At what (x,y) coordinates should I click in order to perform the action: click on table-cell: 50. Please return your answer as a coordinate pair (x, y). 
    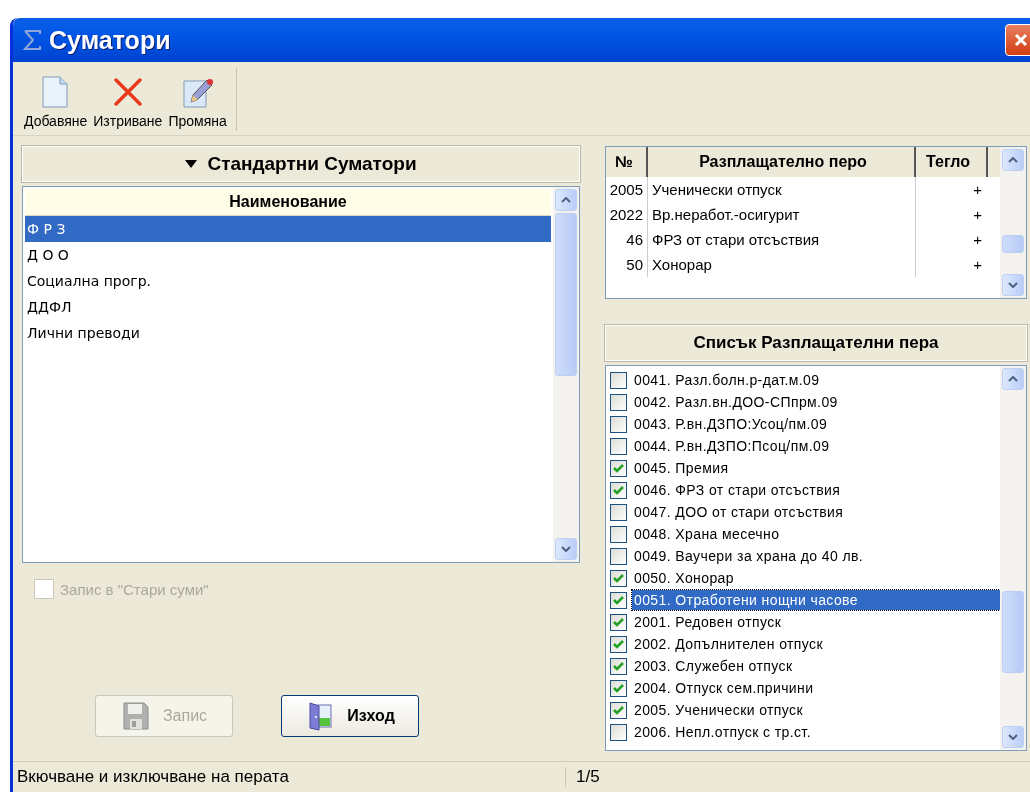
    Looking at the image, I should click on (627, 264).